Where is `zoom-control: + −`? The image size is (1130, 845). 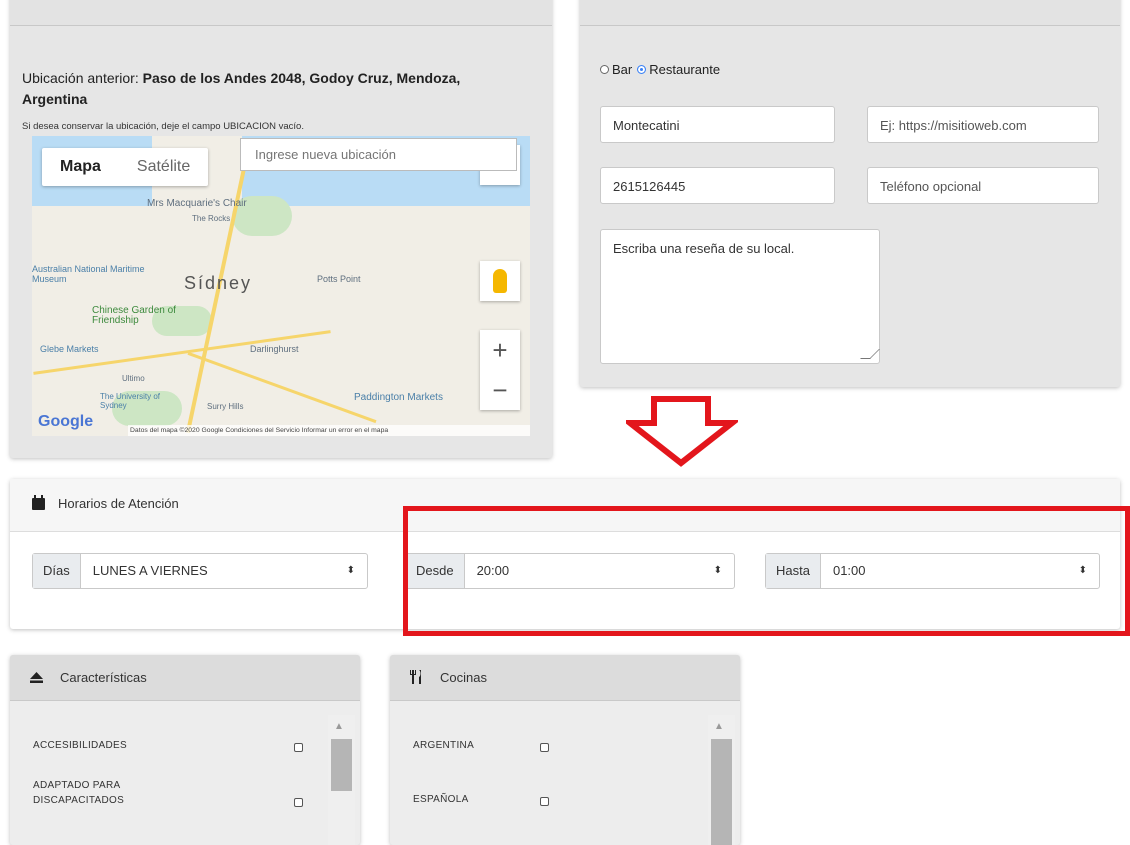
zoom-control: + − is located at coordinates (500, 370).